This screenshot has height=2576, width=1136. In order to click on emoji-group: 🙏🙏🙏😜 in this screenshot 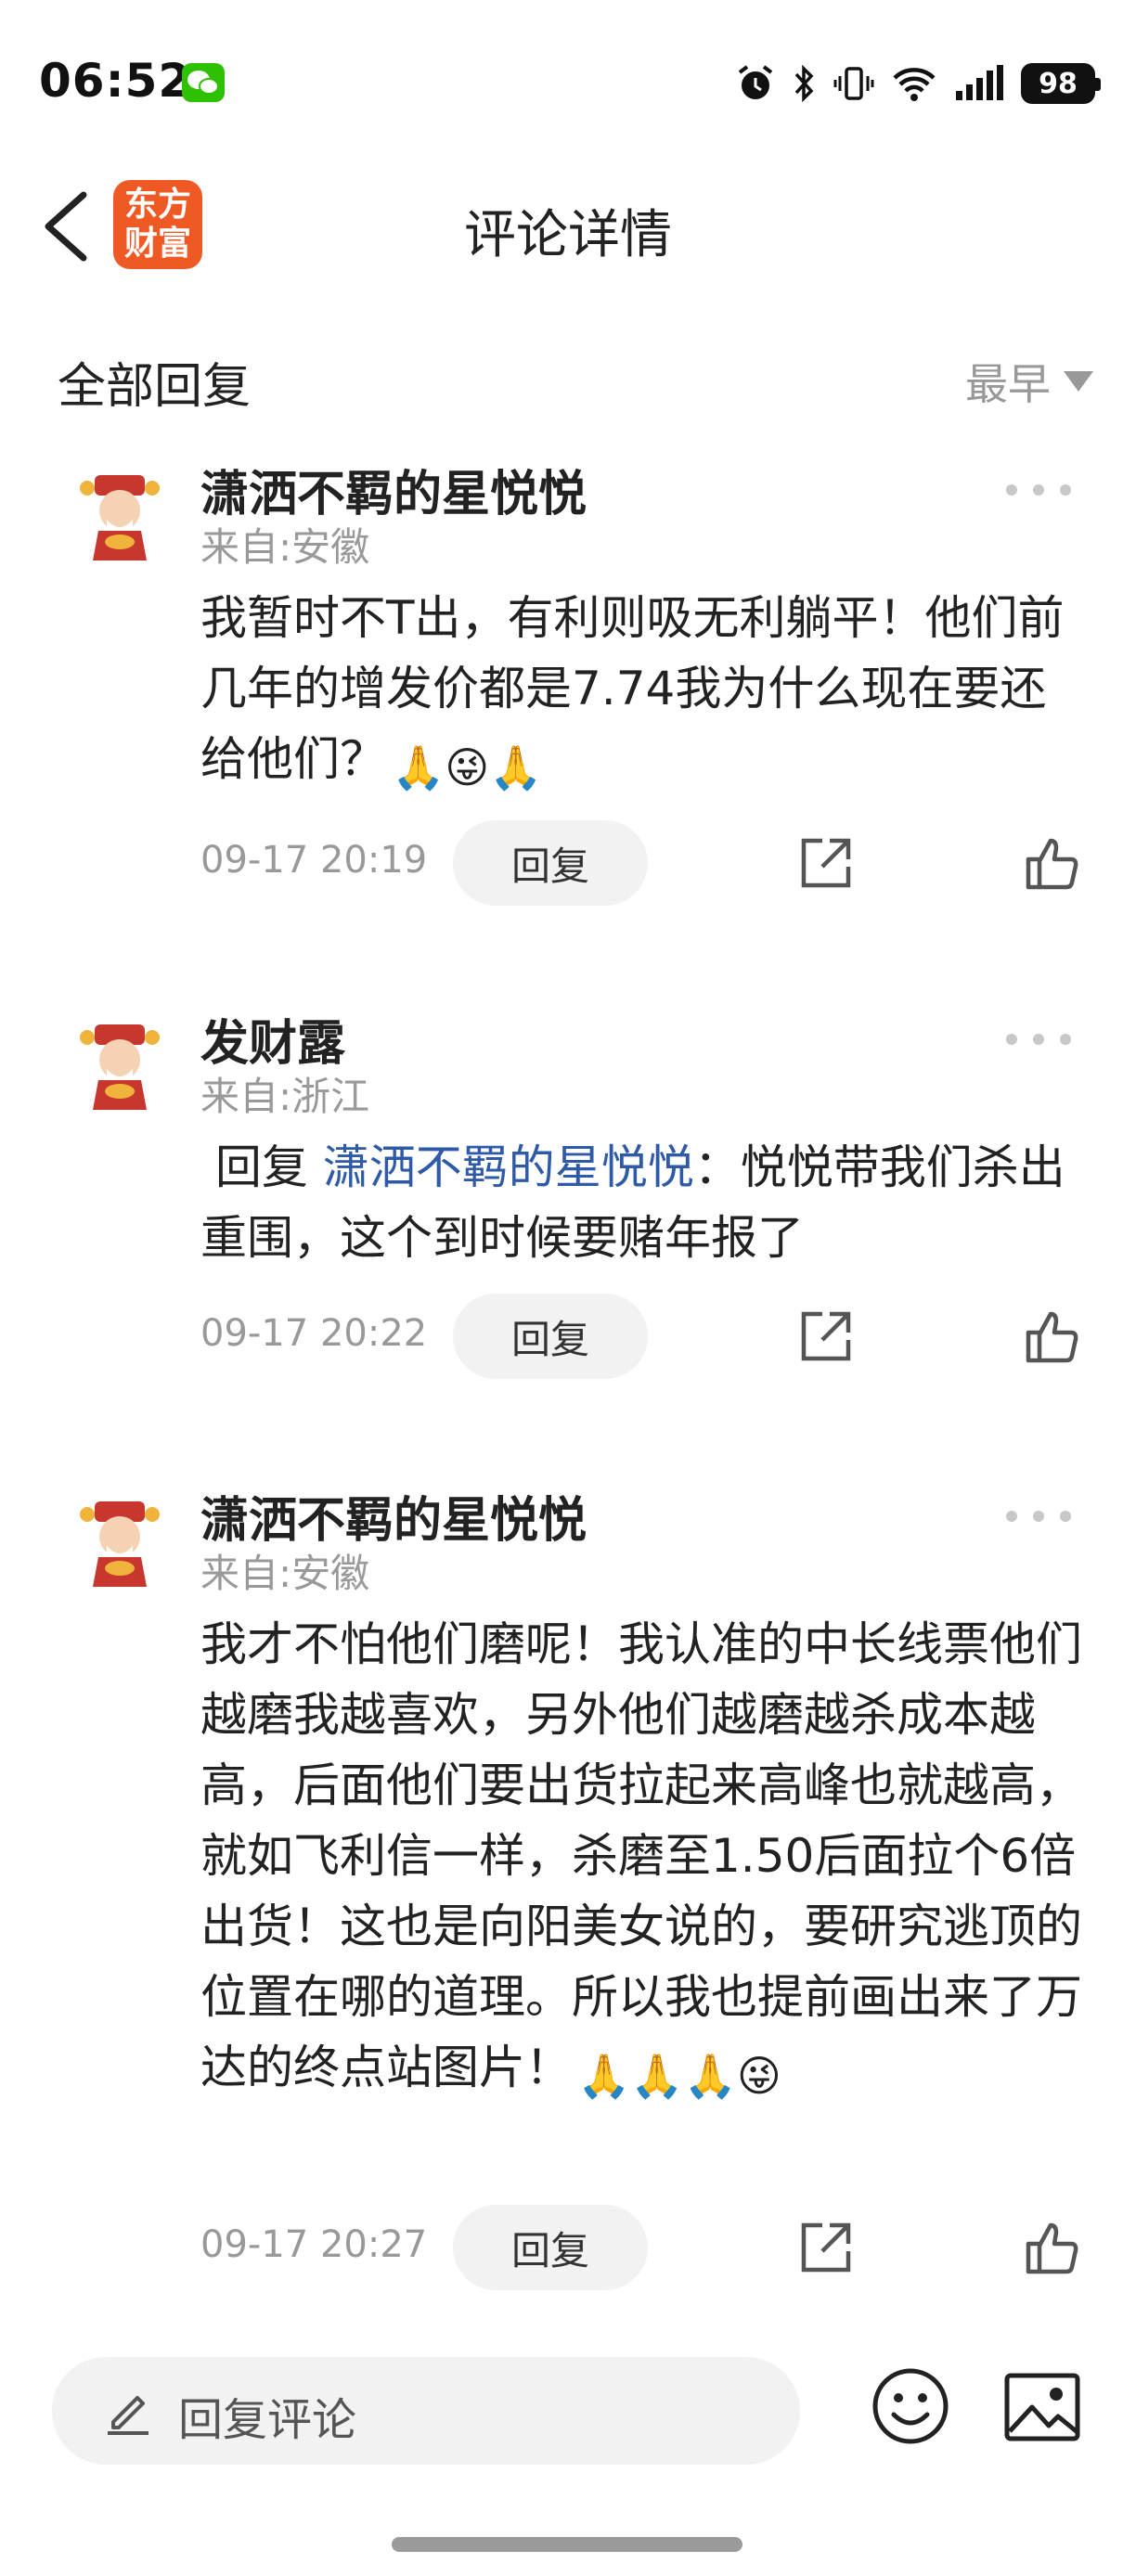, I will do `click(679, 2076)`.